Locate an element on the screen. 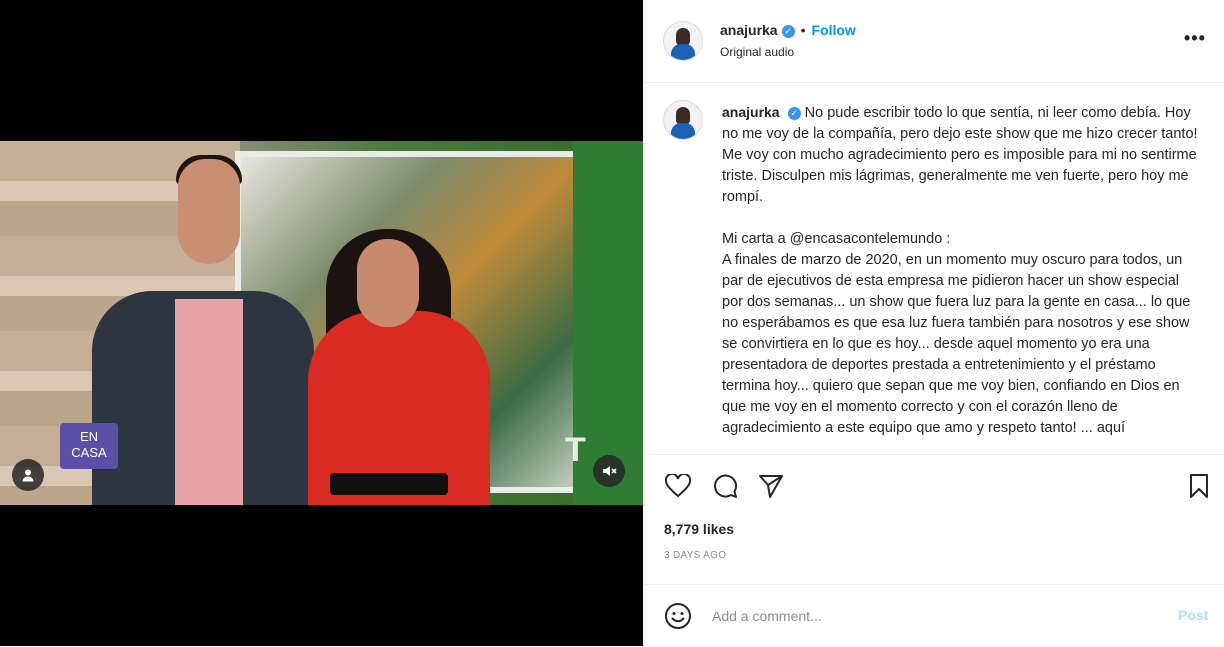 This screenshot has width=1224, height=647. share-button is located at coordinates (771, 486).